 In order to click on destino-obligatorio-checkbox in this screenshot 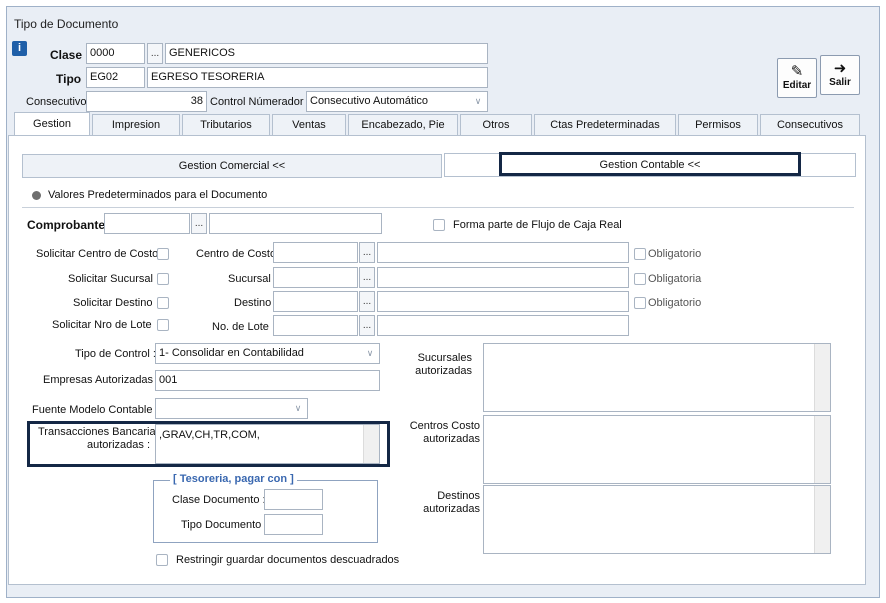, I will do `click(640, 303)`.